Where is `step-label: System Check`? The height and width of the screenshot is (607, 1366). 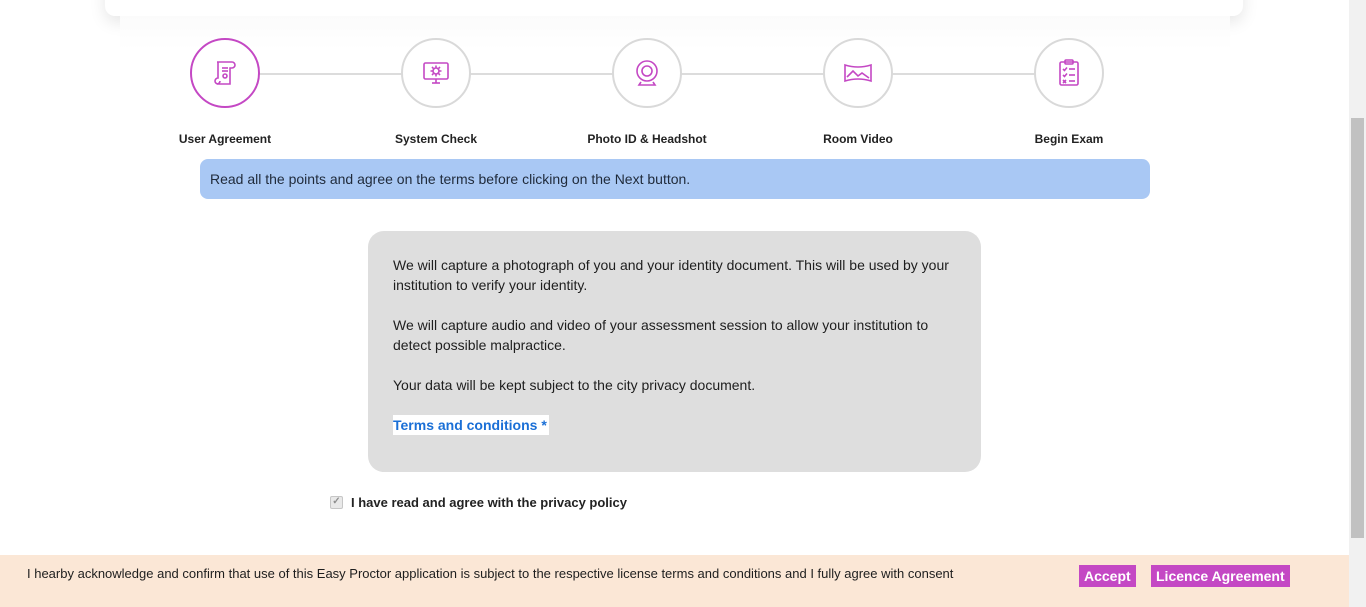 step-label: System Check is located at coordinates (436, 139).